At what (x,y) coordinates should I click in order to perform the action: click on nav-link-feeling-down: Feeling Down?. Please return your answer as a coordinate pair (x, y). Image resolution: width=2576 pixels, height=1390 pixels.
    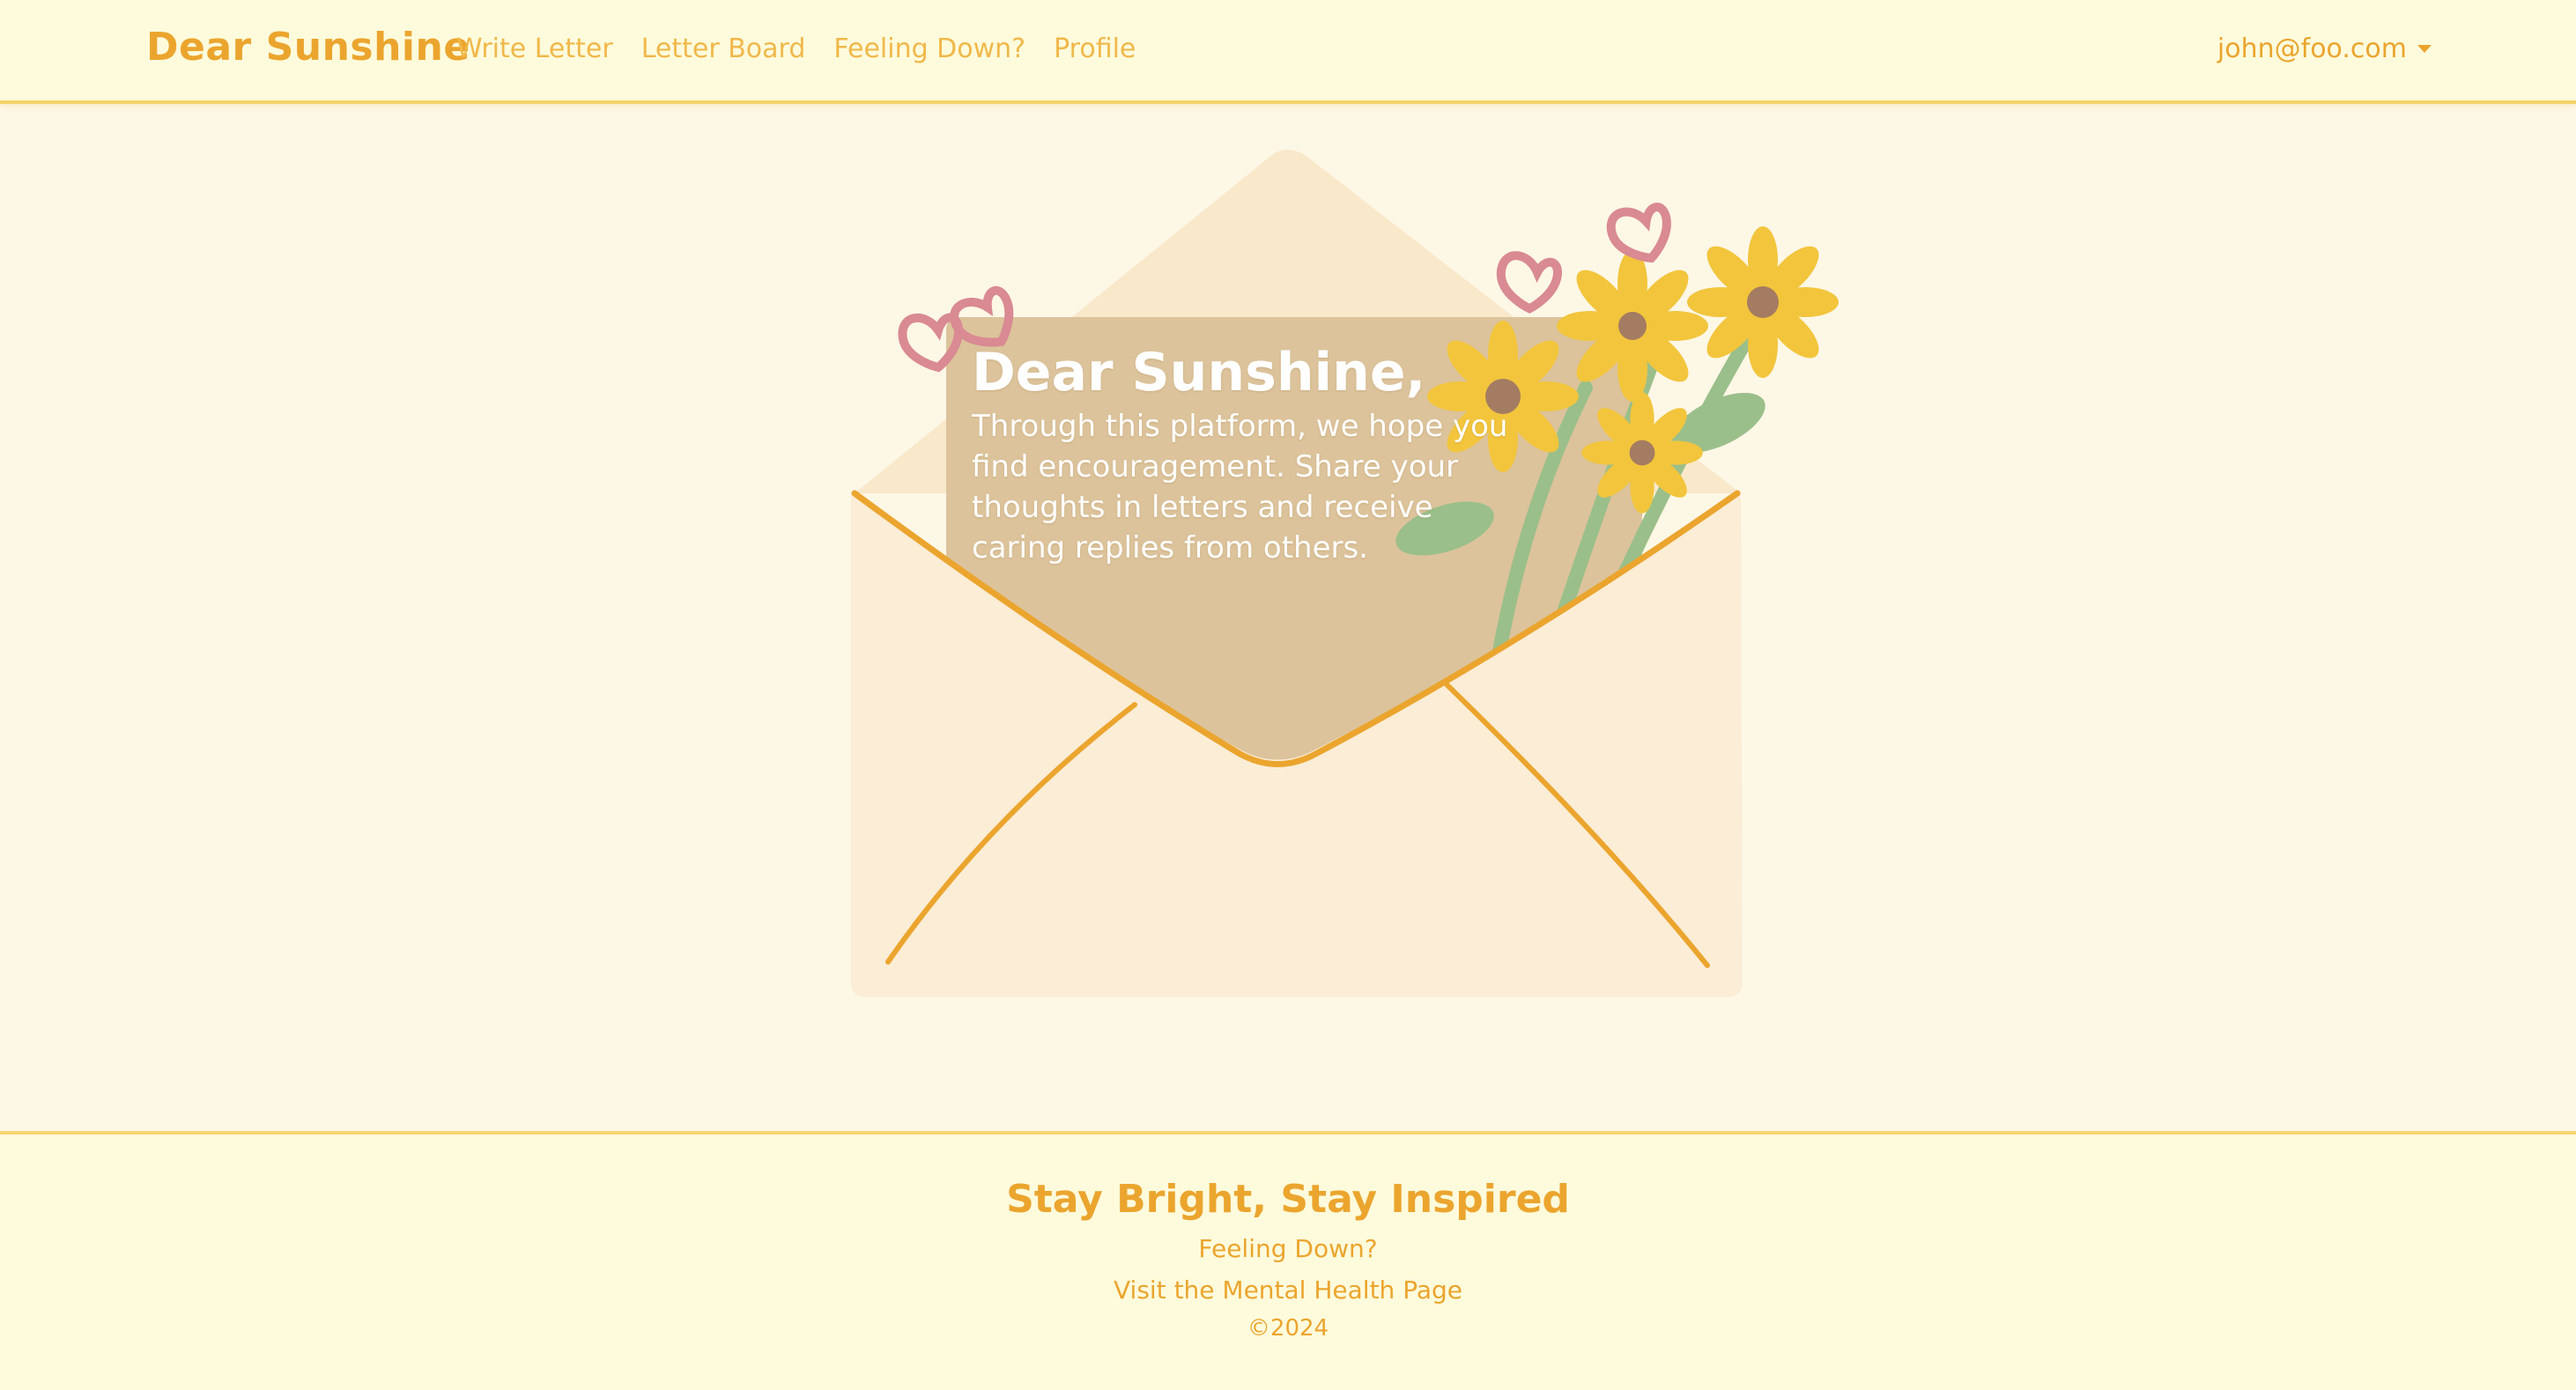
    Looking at the image, I should click on (929, 48).